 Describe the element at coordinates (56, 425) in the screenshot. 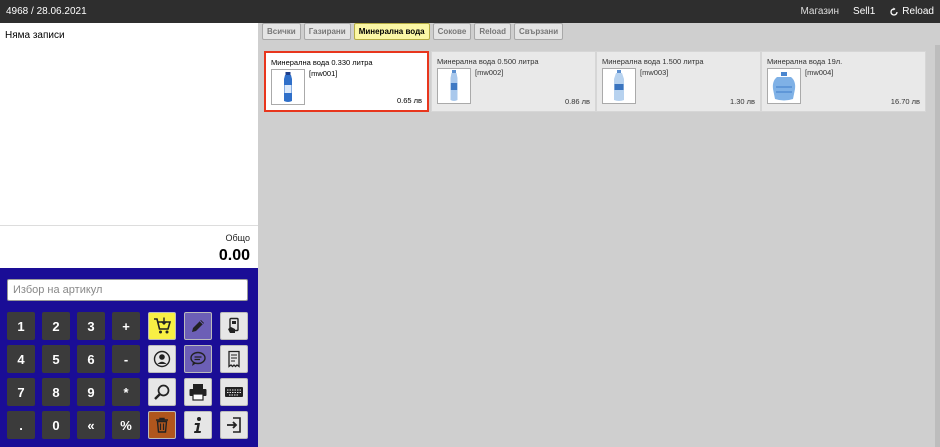

I see `keypad-key: 0` at that location.